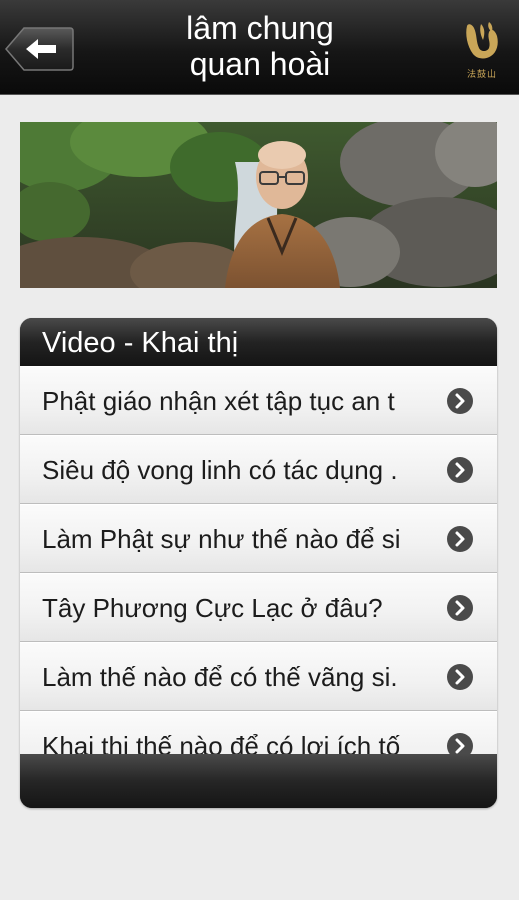 The image size is (519, 900). What do you see at coordinates (140, 343) in the screenshot?
I see `panel-title: Video - Khai thị` at bounding box center [140, 343].